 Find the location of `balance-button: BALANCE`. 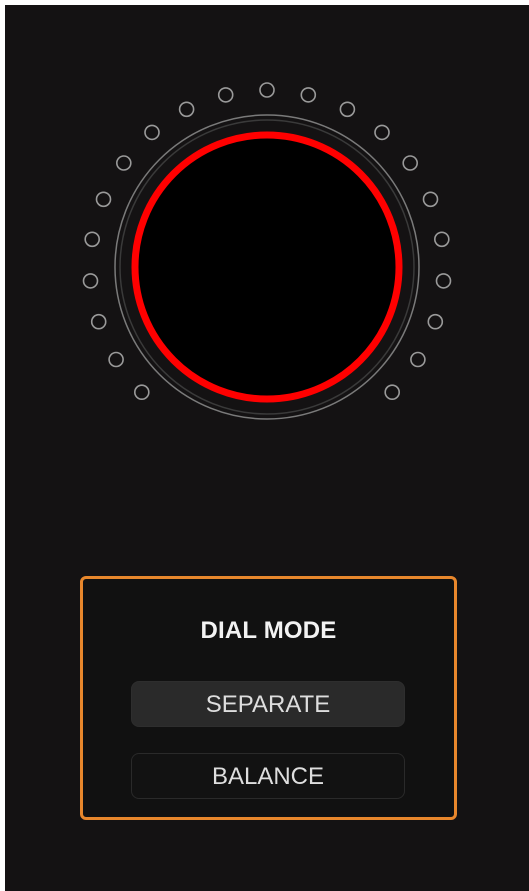

balance-button: BALANCE is located at coordinates (268, 776).